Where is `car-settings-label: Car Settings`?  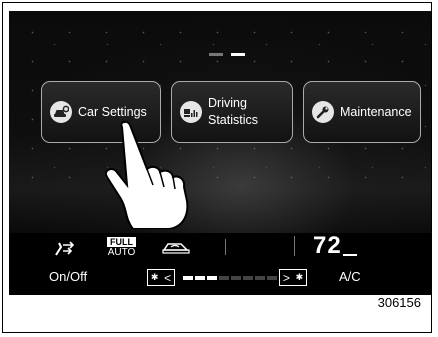 car-settings-label: Car Settings is located at coordinates (112, 111).